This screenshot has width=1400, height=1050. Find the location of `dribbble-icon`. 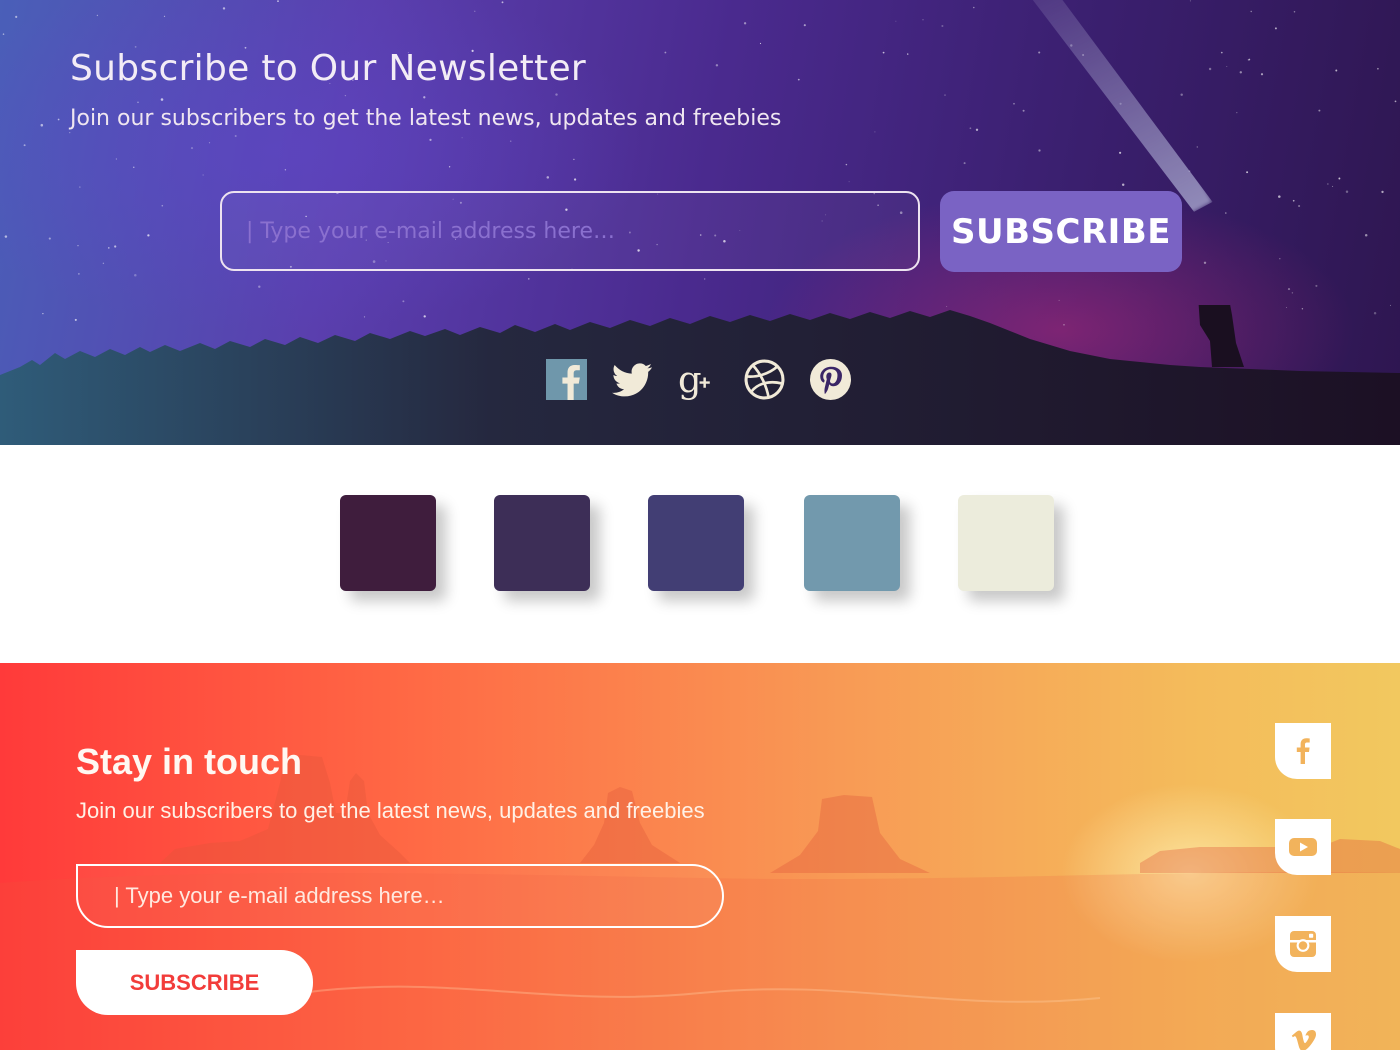

dribbble-icon is located at coordinates (764, 379).